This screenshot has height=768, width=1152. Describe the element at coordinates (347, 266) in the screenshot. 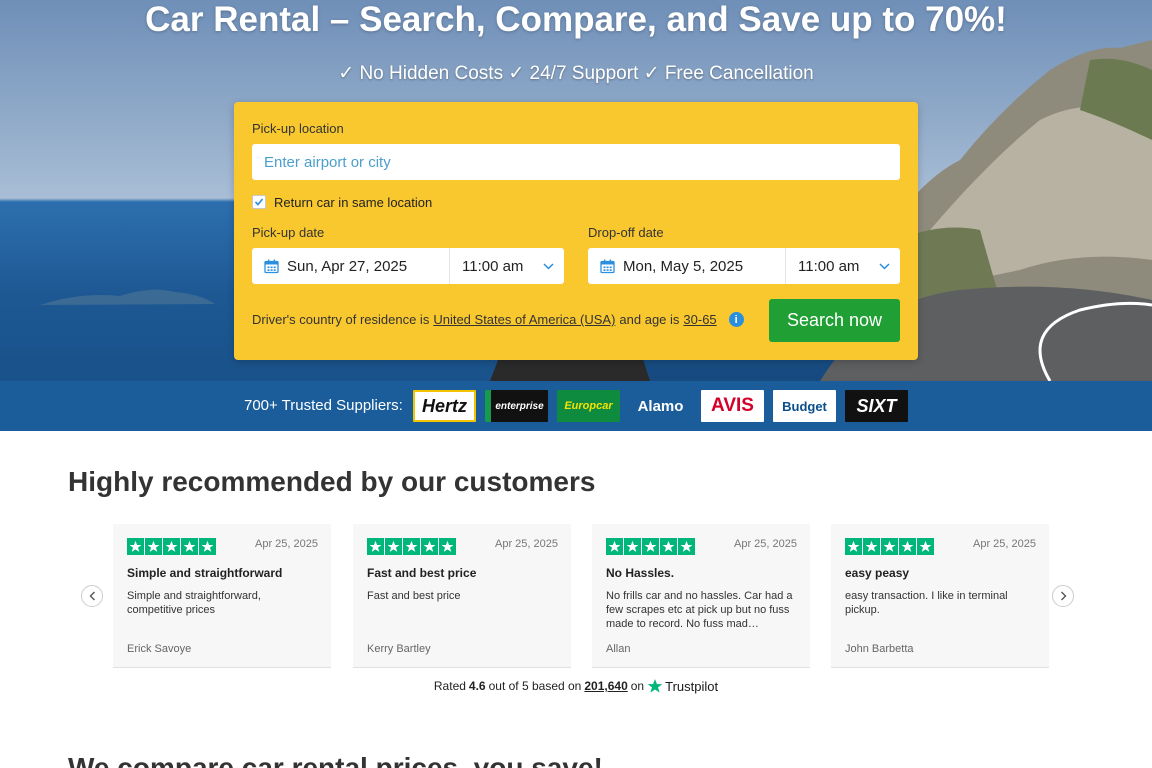

I see `pickup-date-value: Sun, Apr 27, 2025` at that location.